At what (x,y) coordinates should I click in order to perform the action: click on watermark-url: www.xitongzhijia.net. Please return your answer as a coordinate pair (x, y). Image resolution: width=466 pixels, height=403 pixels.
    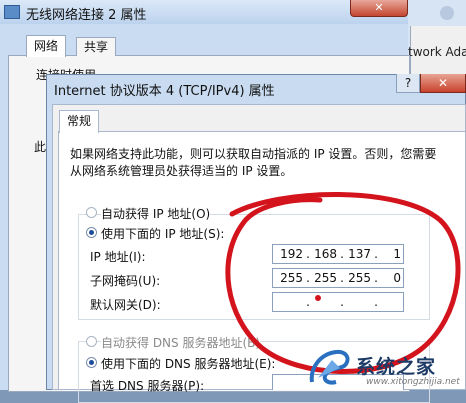
    Looking at the image, I should click on (413, 382).